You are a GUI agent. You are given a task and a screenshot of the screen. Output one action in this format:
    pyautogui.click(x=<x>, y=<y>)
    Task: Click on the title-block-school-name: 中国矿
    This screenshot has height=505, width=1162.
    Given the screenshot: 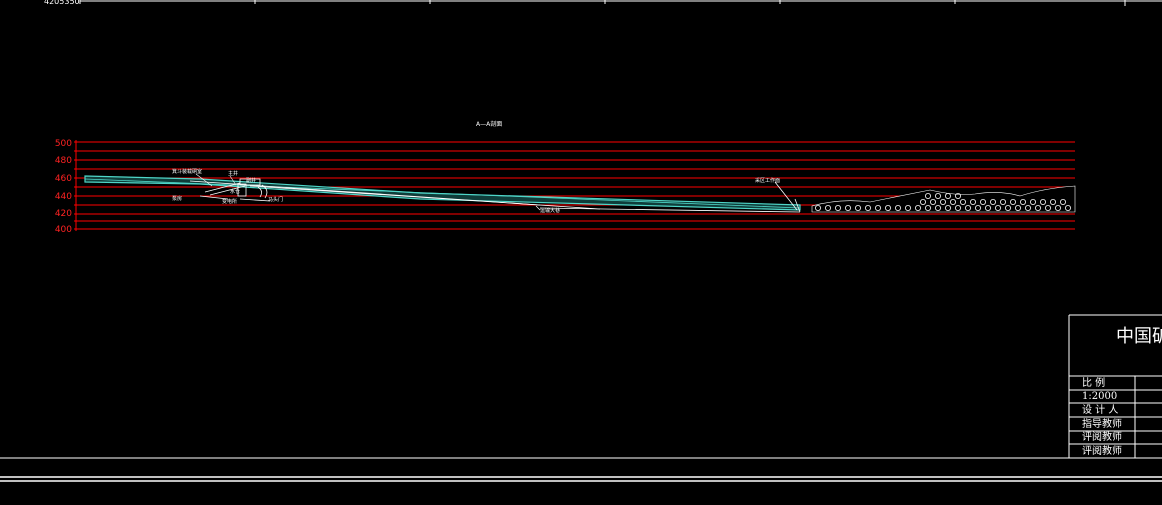 What is the action you would take?
    pyautogui.click(x=1139, y=336)
    